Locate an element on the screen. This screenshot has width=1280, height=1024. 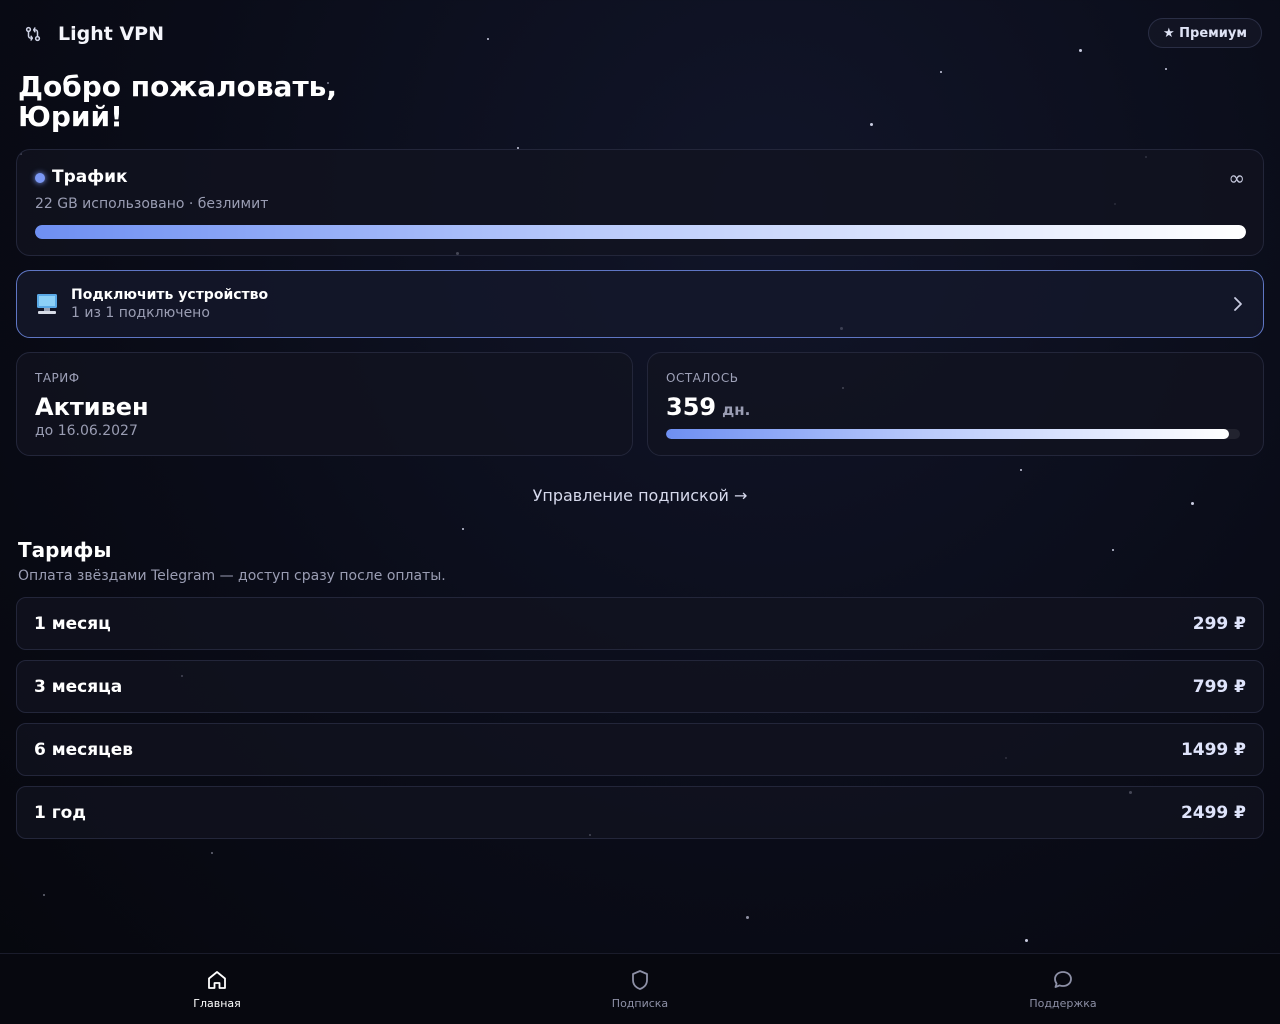
welcome-line-1: Добро пожаловать, is located at coordinates (178, 86).